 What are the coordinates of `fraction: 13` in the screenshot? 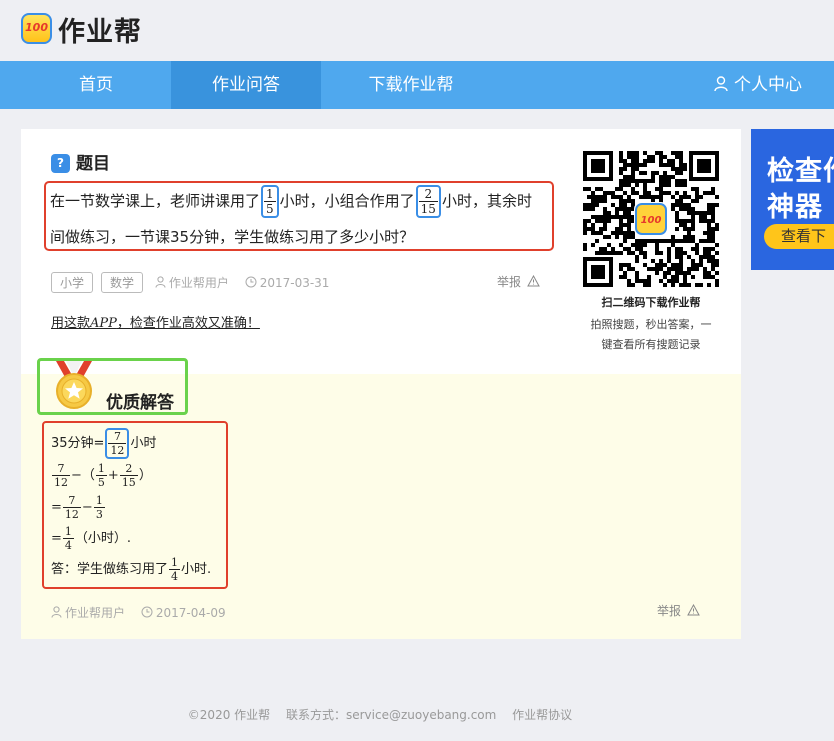 It's located at (99, 507).